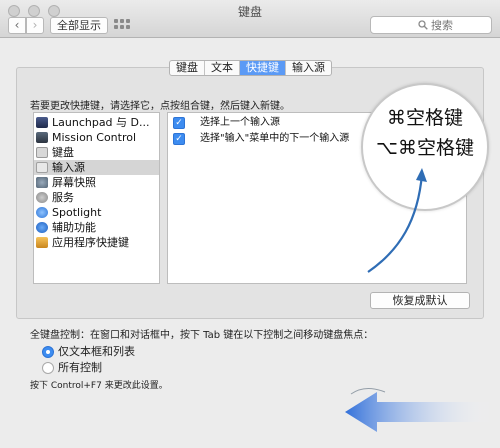  I want to click on category-label: Spotlight, so click(77, 212).